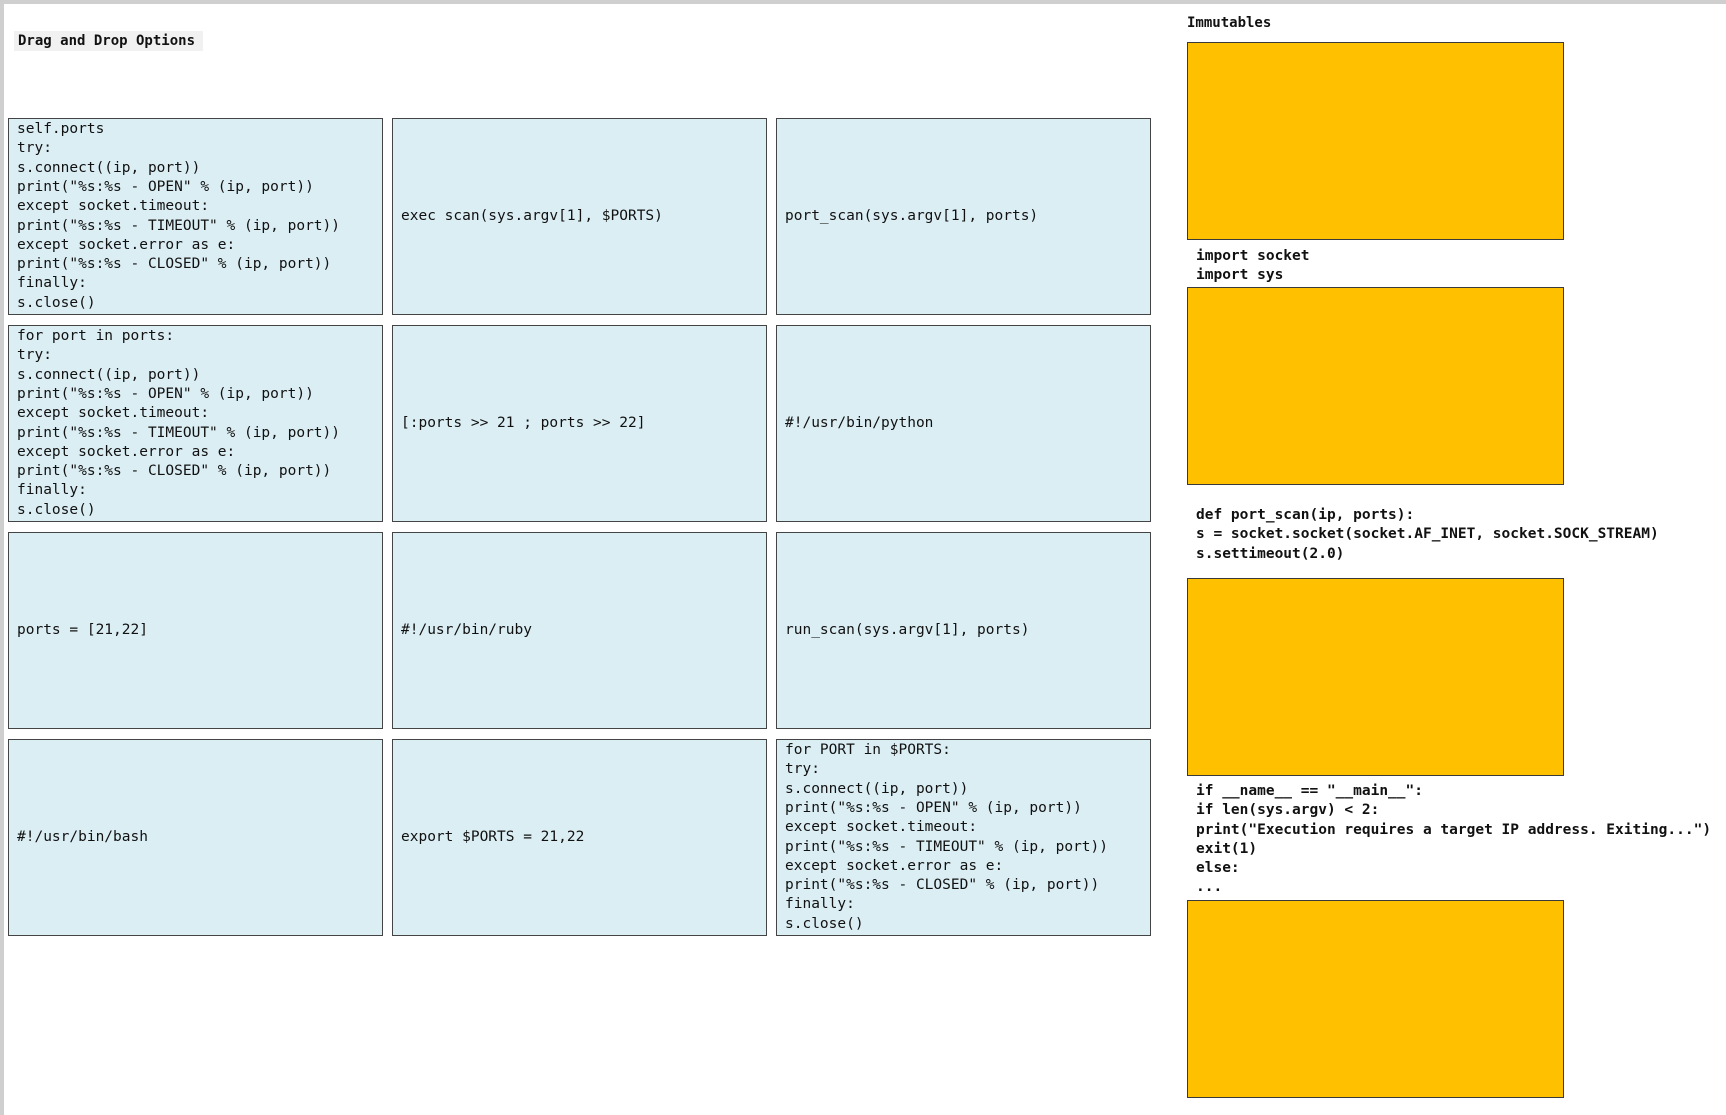 The height and width of the screenshot is (1115, 1726). What do you see at coordinates (195, 630) in the screenshot?
I see `drag-option-7: ports = [21,22]` at bounding box center [195, 630].